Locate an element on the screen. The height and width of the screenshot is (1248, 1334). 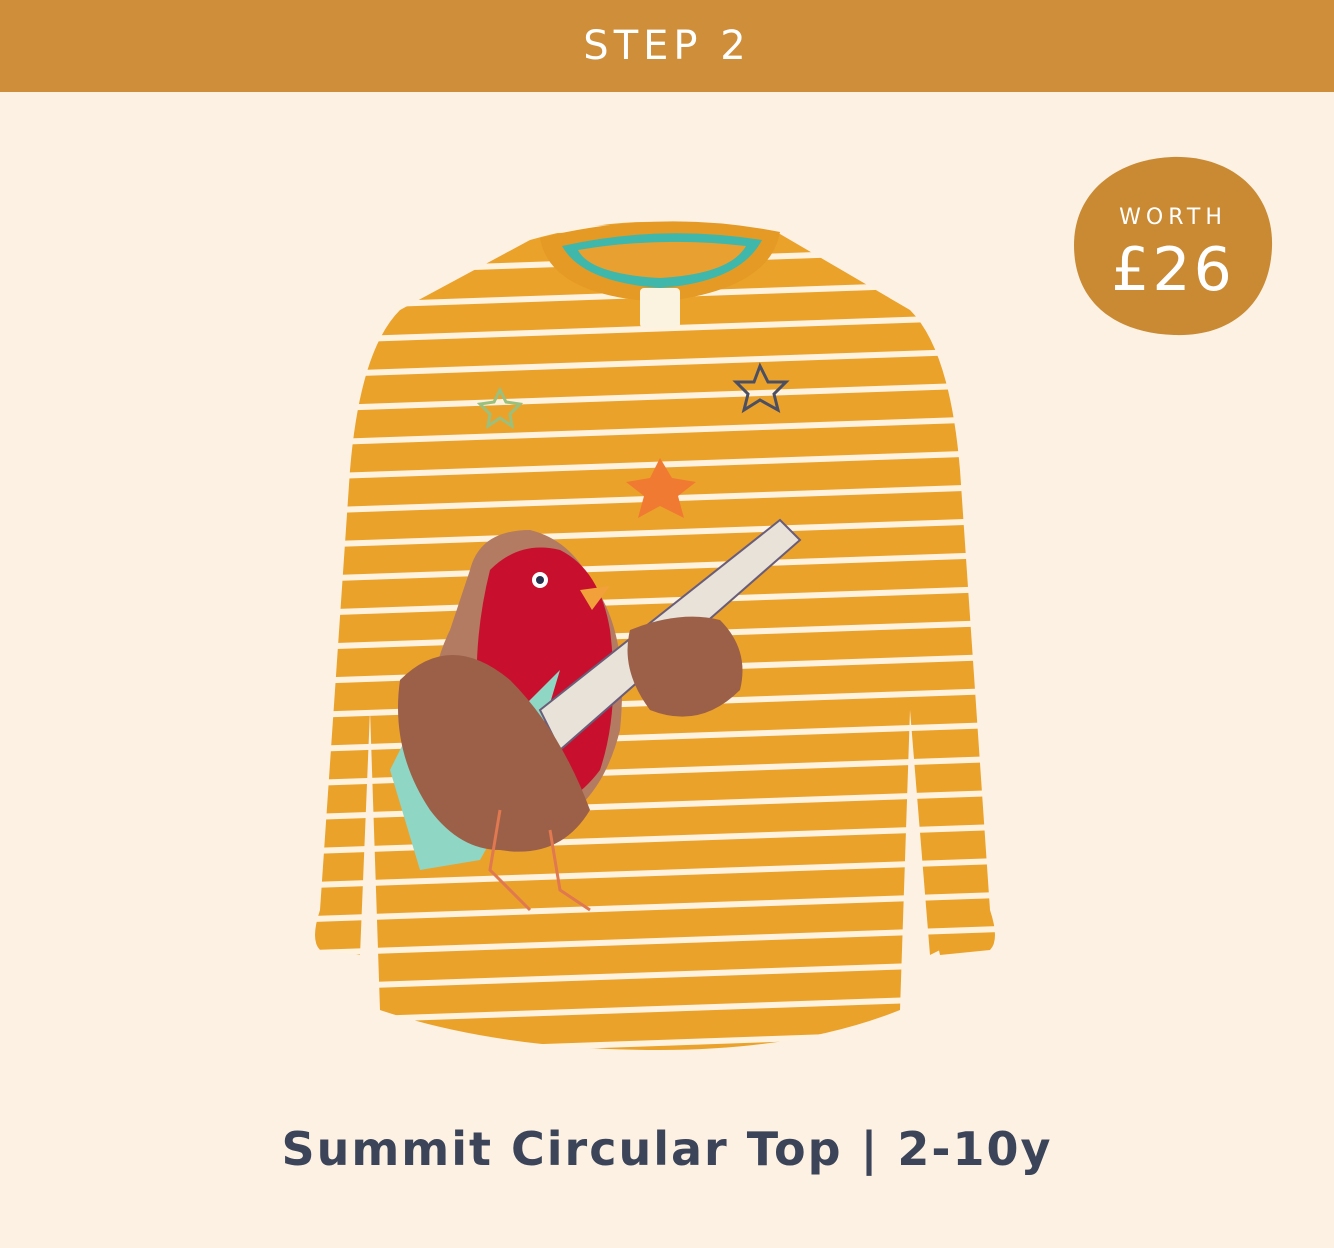
worth-badge: WORTH £26 is located at coordinates (1173, 246).